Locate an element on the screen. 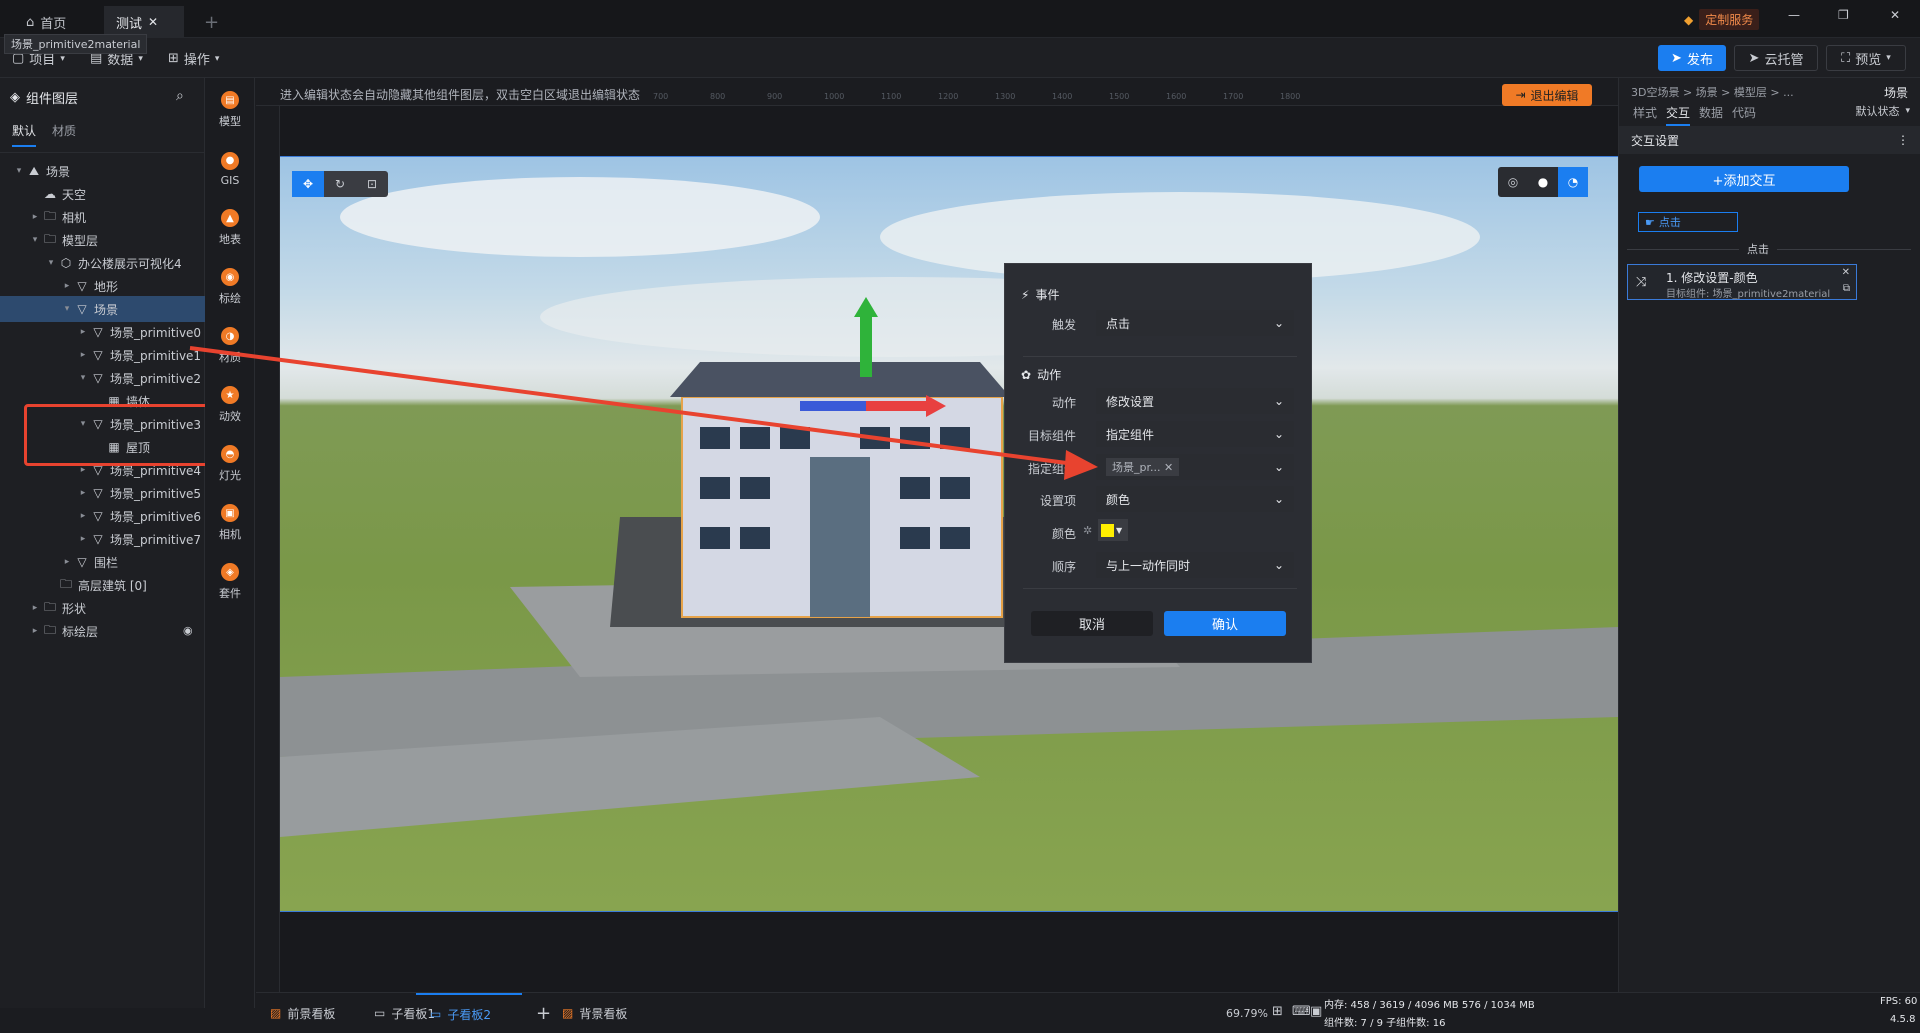 The height and width of the screenshot is (1033, 1920). icon-bar-item: ◓ 灯光 is located at coordinates (230, 464).